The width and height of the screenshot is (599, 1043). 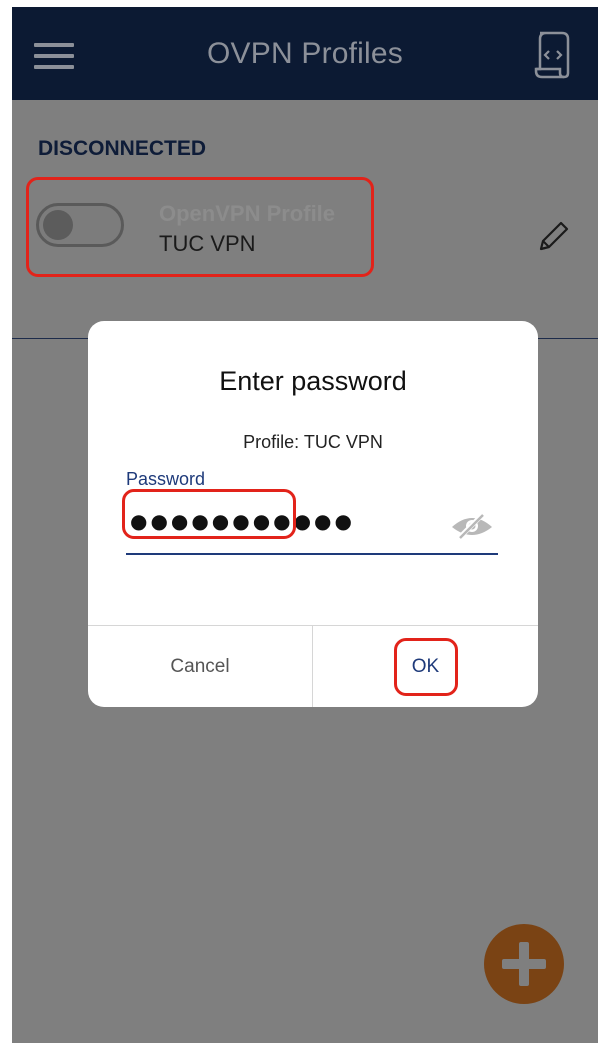 What do you see at coordinates (80, 225) in the screenshot?
I see `connection-toggle` at bounding box center [80, 225].